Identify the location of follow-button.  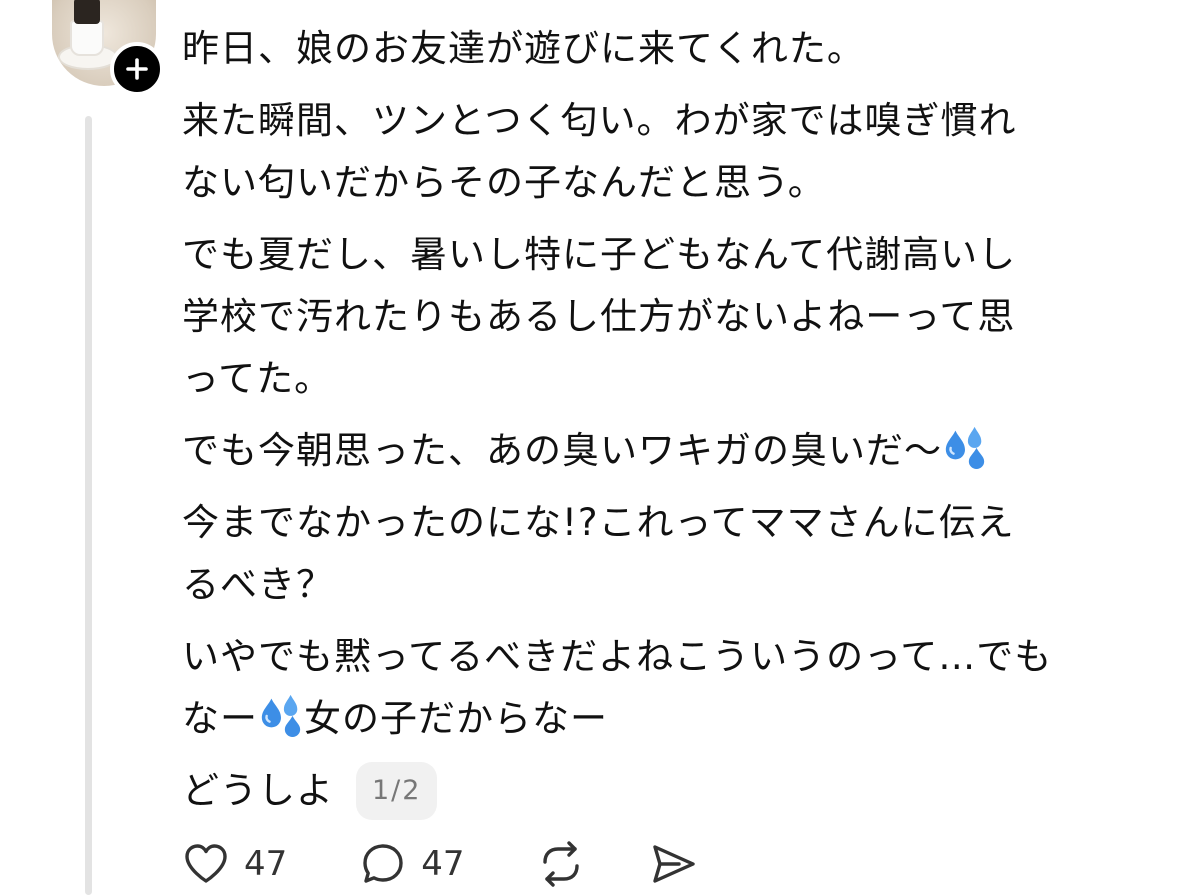
(137, 69).